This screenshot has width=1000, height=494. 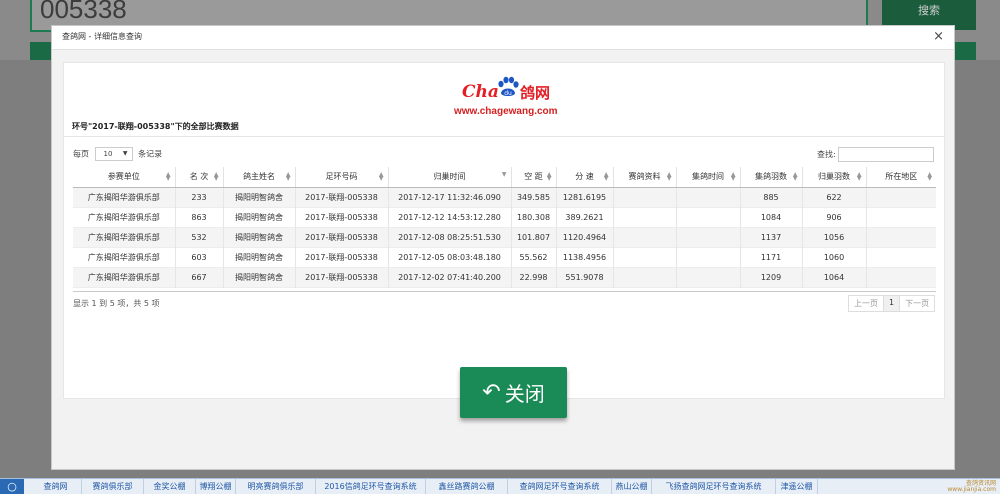 I want to click on column-header-label: 鸽主姓名, so click(x=259, y=177).